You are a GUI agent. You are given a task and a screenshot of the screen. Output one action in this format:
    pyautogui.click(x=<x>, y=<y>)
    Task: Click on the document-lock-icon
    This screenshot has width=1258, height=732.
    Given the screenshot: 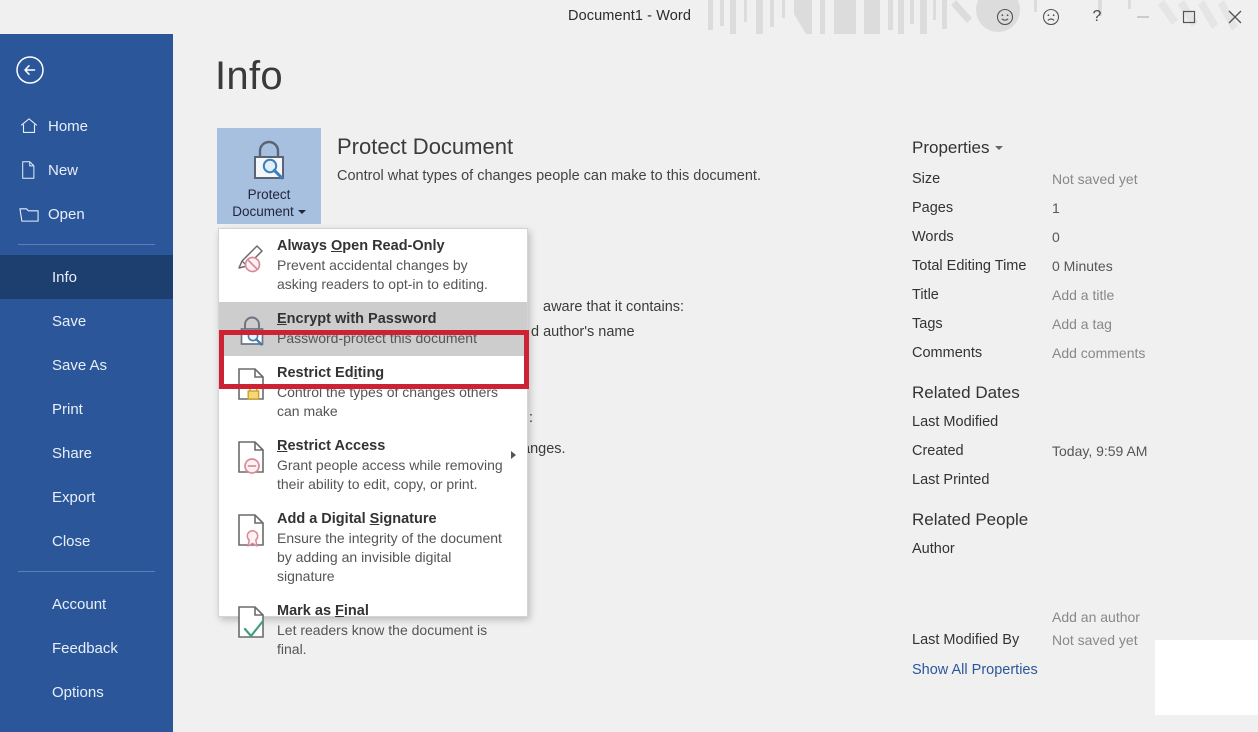 What is the action you would take?
    pyautogui.click(x=251, y=384)
    